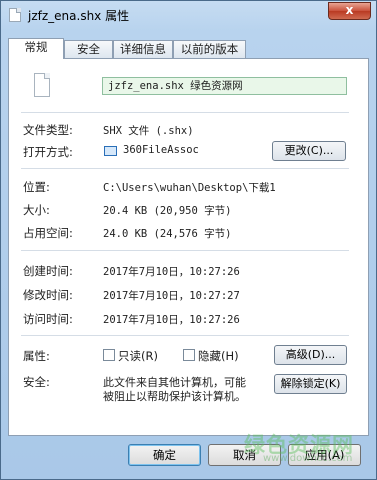  I want to click on tab-details: 详细信息, so click(143, 49).